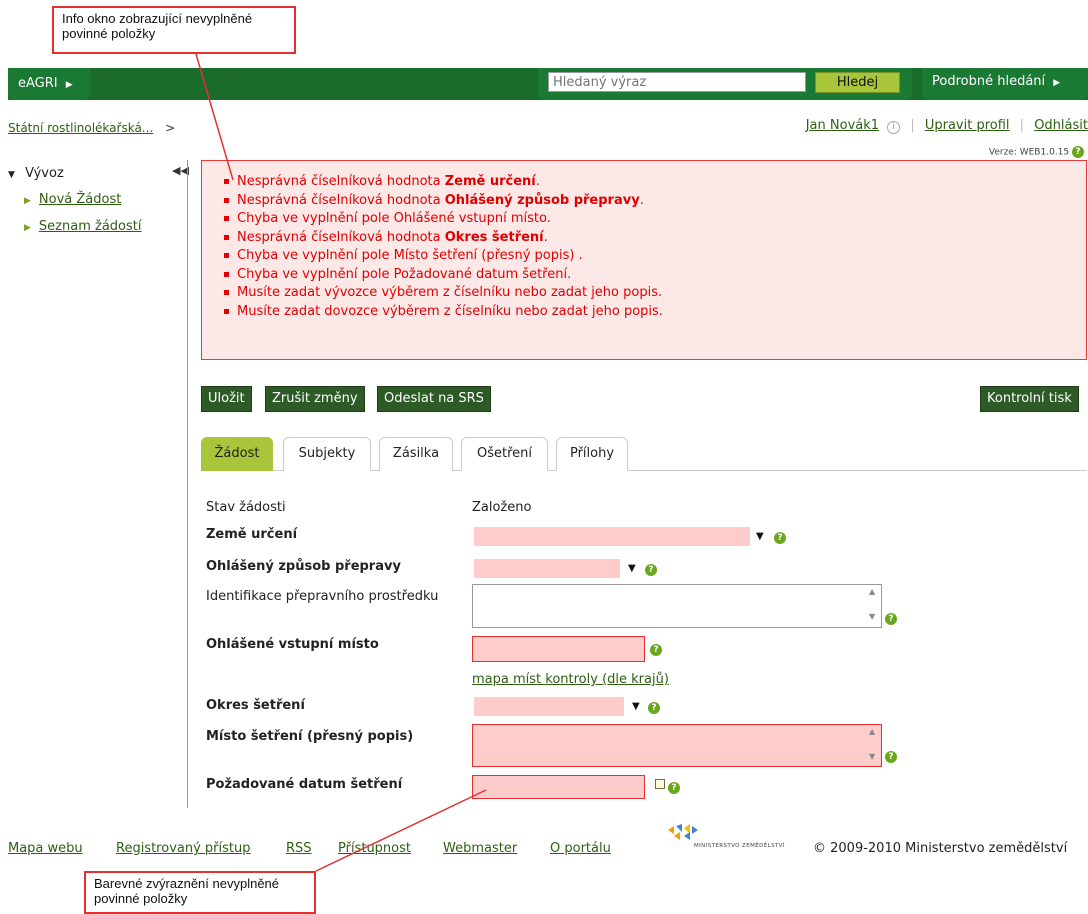 This screenshot has height=914, width=1088. Describe the element at coordinates (401, 830) in the screenshot. I see `callout-line-bottom` at that location.